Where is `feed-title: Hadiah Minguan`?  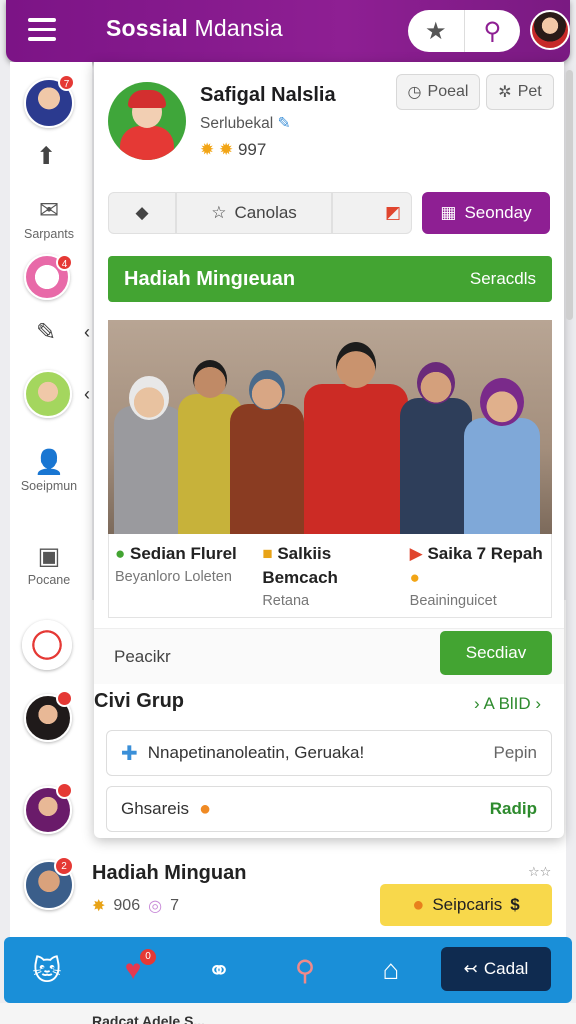
feed-title: Hadiah Minguan is located at coordinates (169, 873).